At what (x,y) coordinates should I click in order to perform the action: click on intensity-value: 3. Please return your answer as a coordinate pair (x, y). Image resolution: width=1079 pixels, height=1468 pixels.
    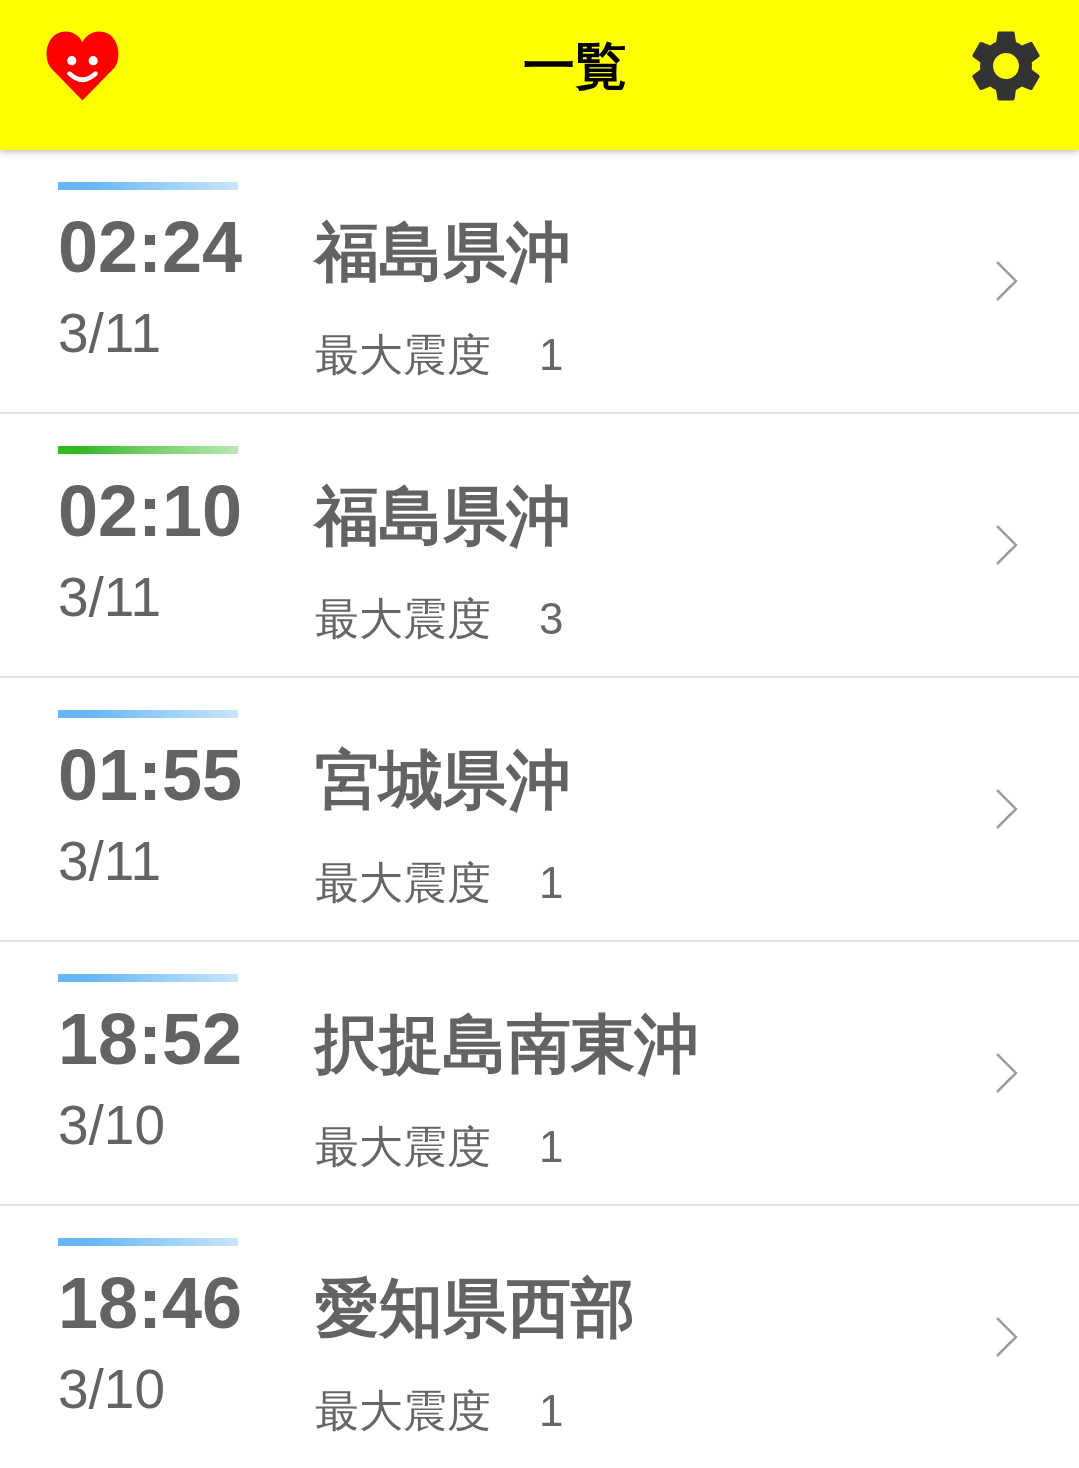
    Looking at the image, I should click on (551, 619).